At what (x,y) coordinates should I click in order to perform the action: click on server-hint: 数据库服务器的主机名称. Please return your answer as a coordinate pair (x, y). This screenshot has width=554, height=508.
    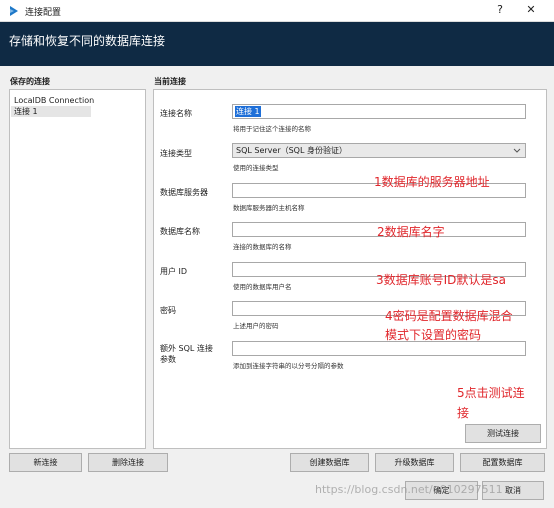
    Looking at the image, I should click on (269, 208).